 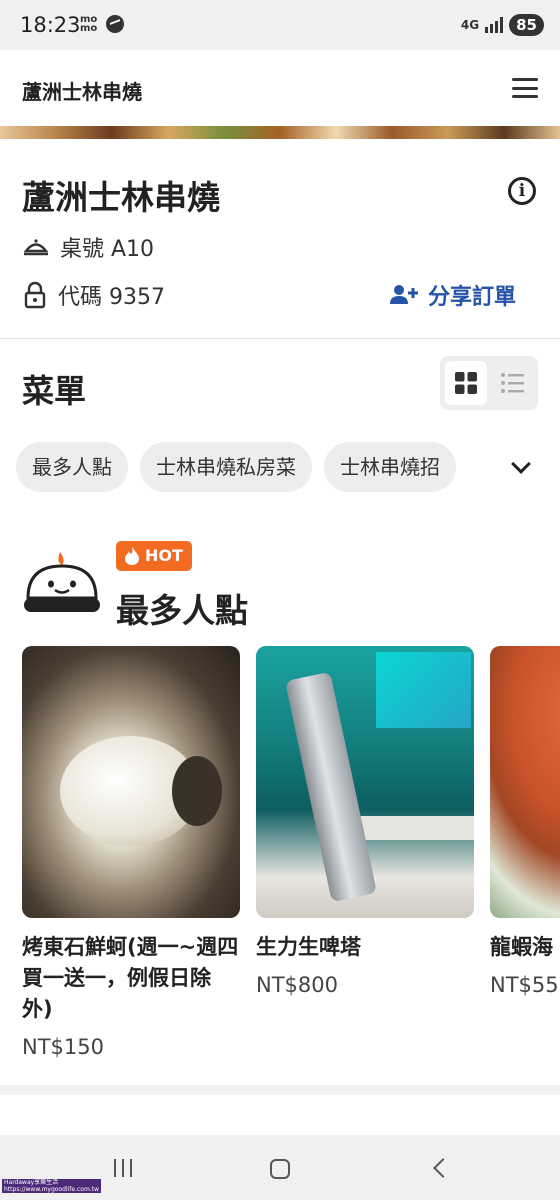 What do you see at coordinates (82, 92) in the screenshot?
I see `app-title: 蘆洲士林串燒` at bounding box center [82, 92].